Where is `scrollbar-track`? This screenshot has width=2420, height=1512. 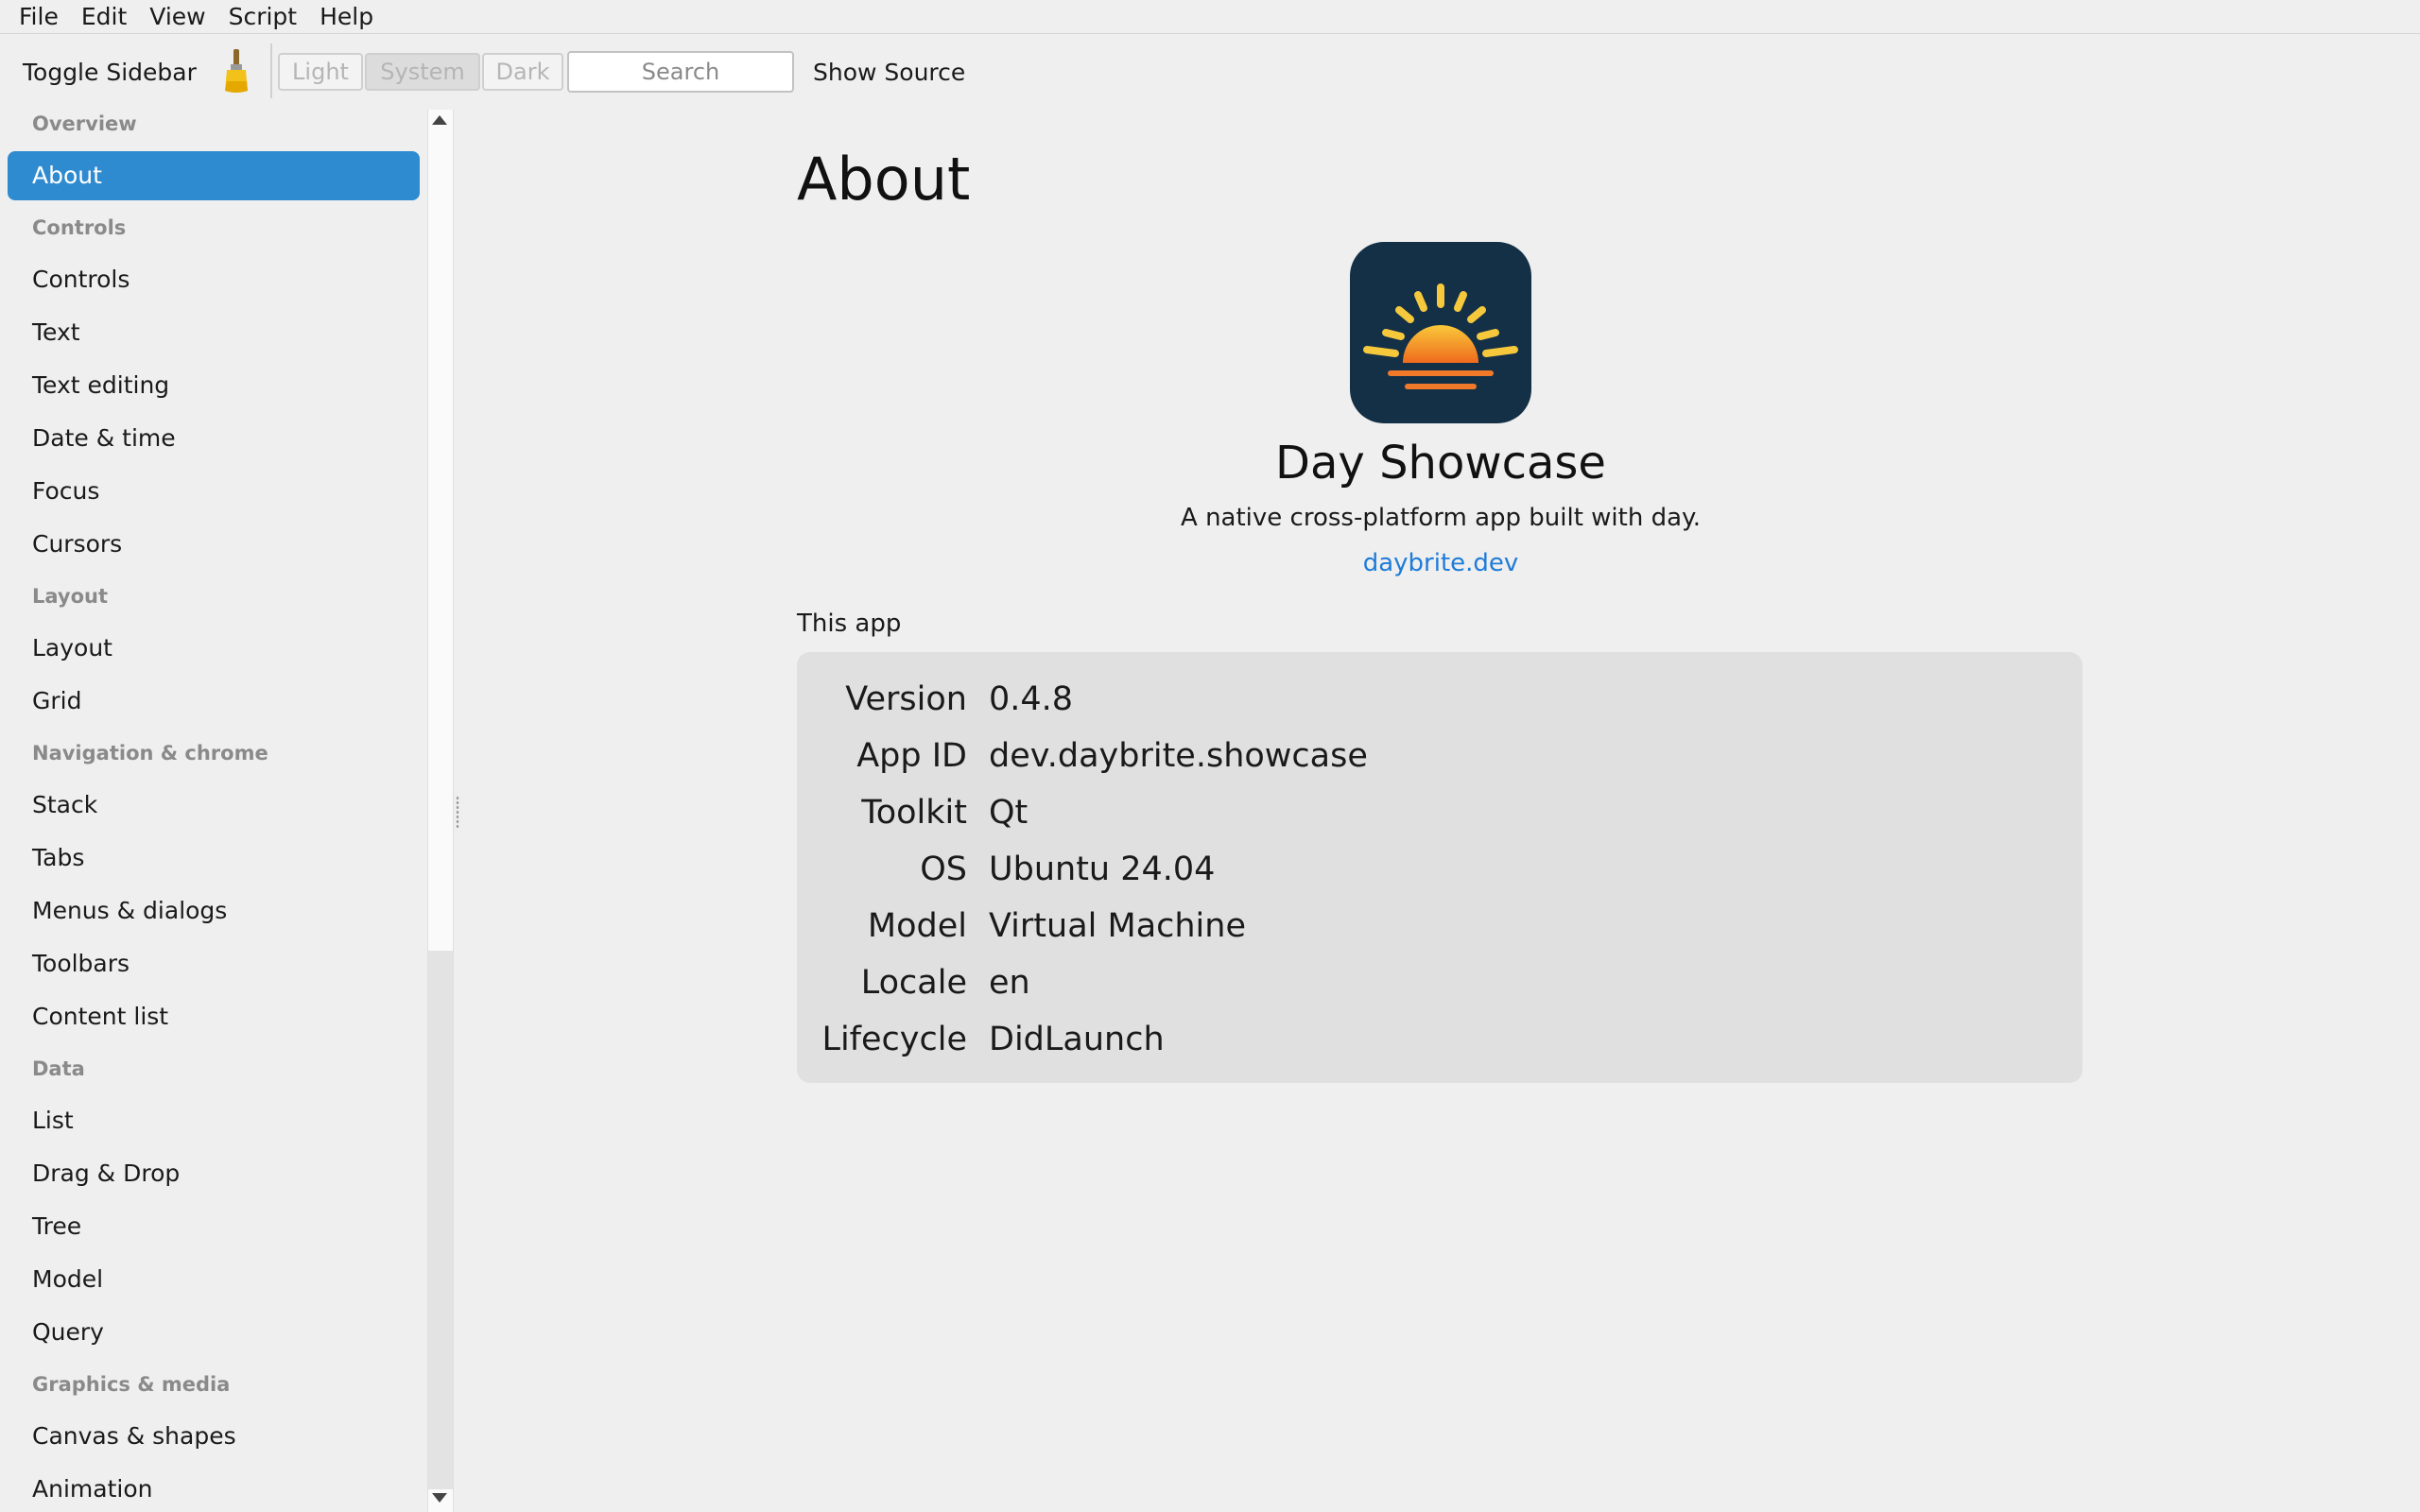
scrollbar-track is located at coordinates (440, 1220).